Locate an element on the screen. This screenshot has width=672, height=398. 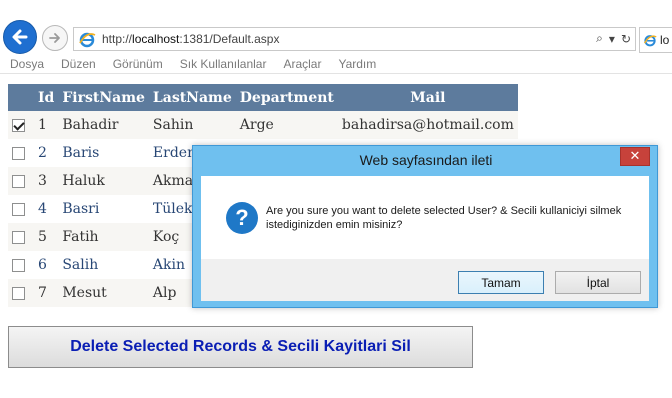
ok-button: Tamam is located at coordinates (501, 282).